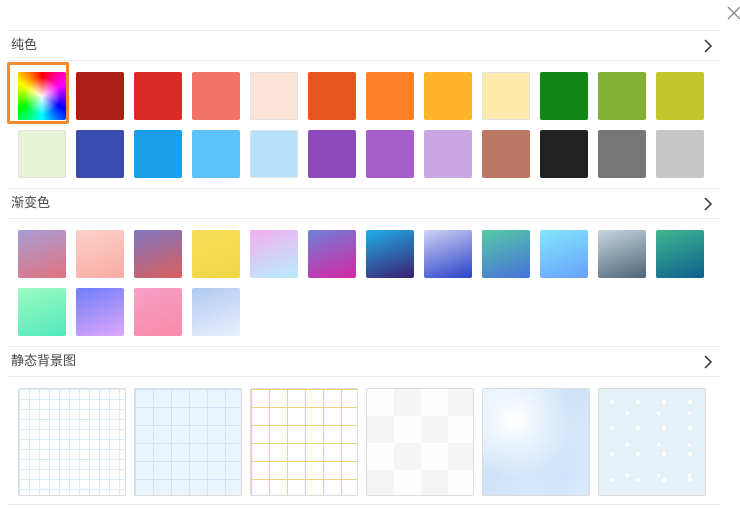 Image resolution: width=740 pixels, height=508 pixels. What do you see at coordinates (31, 203) in the screenshot?
I see `section-title-gradient: 渐变色` at bounding box center [31, 203].